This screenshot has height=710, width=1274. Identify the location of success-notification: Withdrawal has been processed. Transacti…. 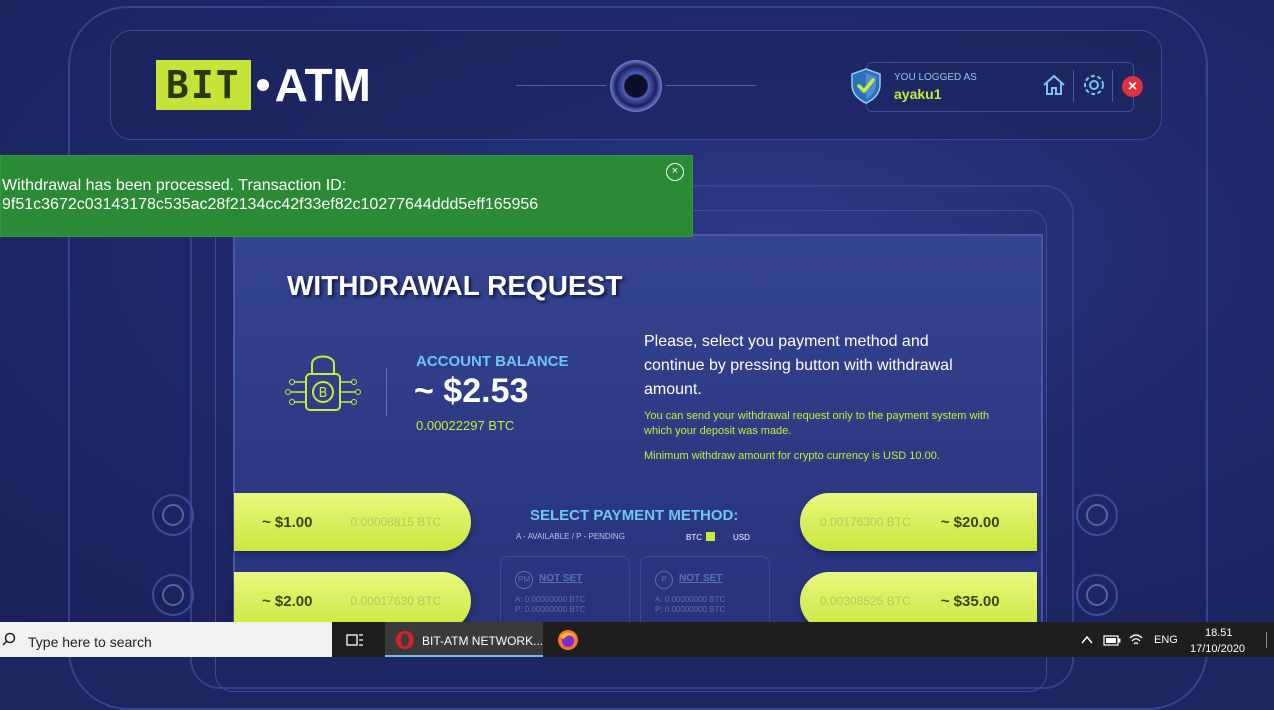
(346, 196).